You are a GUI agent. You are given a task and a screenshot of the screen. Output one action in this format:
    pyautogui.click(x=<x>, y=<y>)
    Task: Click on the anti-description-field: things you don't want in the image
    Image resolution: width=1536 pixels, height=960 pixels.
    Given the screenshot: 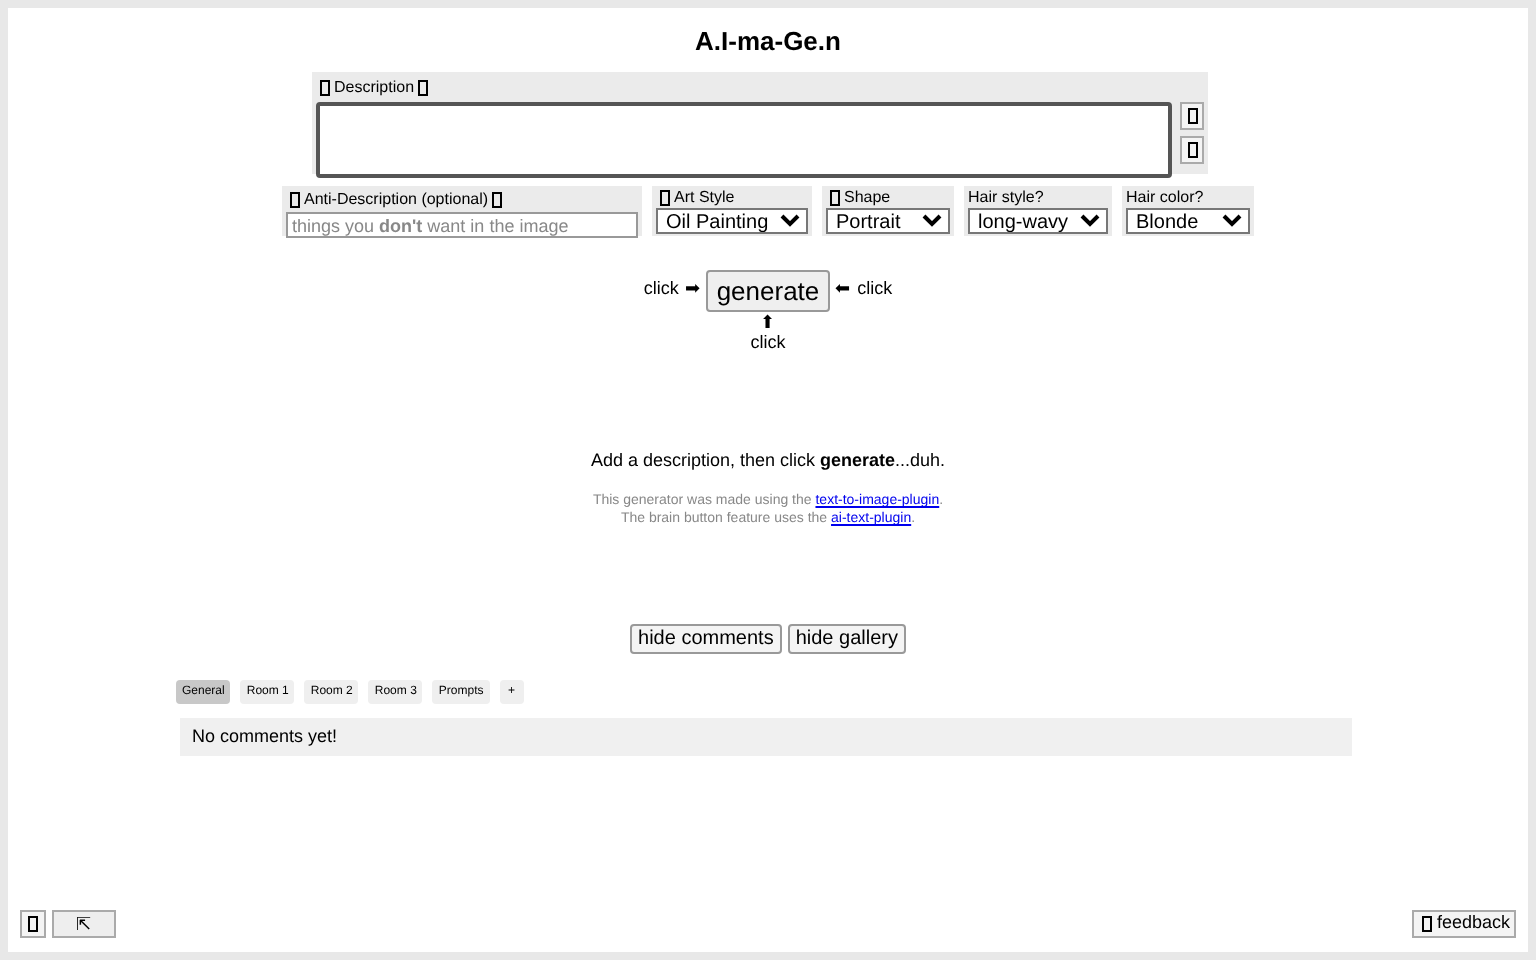 What is the action you would take?
    pyautogui.click(x=462, y=224)
    